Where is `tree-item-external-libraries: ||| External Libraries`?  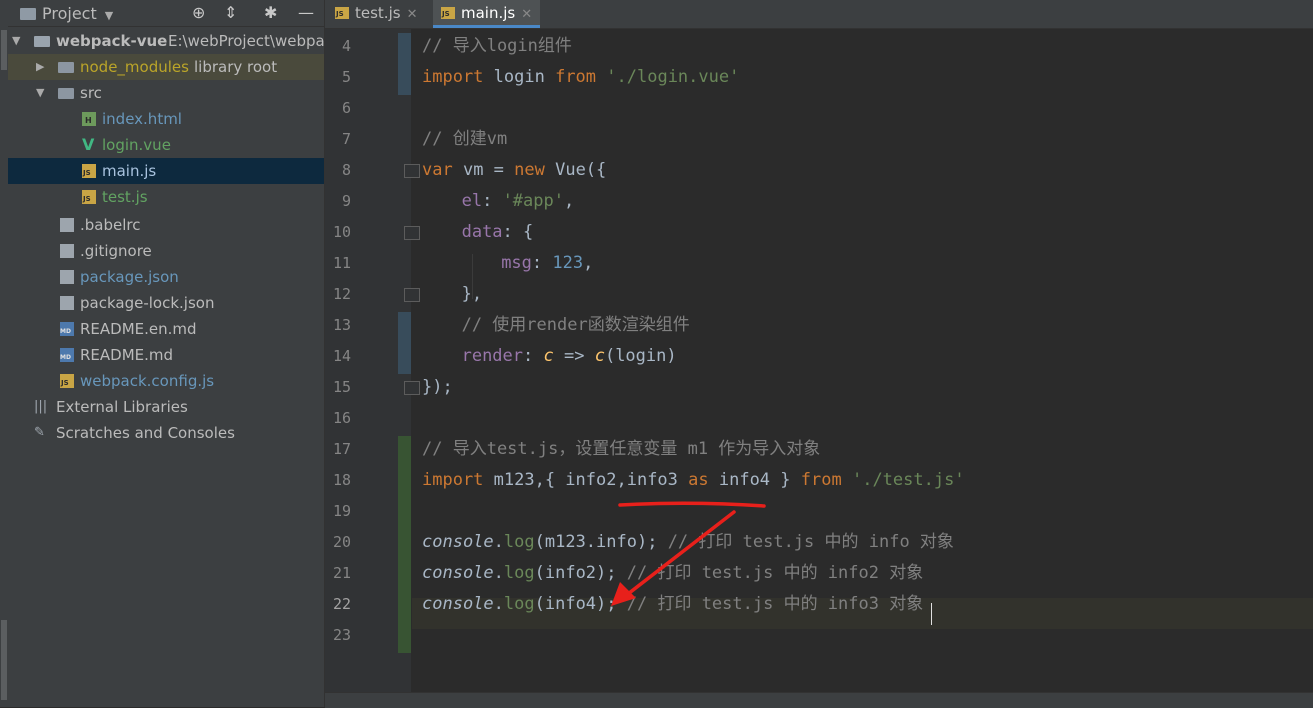
tree-item-external-libraries: ||| External Libraries is located at coordinates (166, 407).